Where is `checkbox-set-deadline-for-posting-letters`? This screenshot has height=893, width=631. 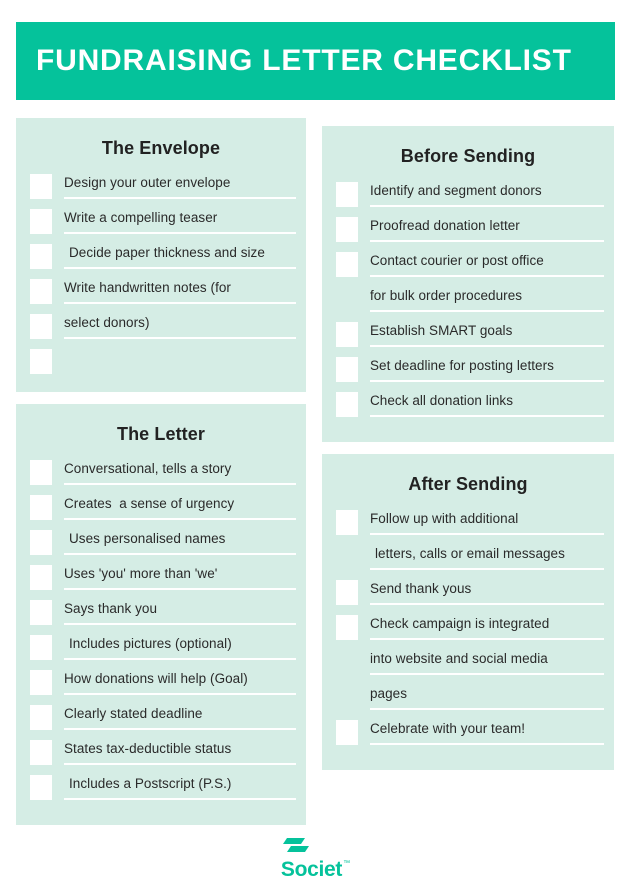
checkbox-set-deadline-for-posting-letters is located at coordinates (347, 369).